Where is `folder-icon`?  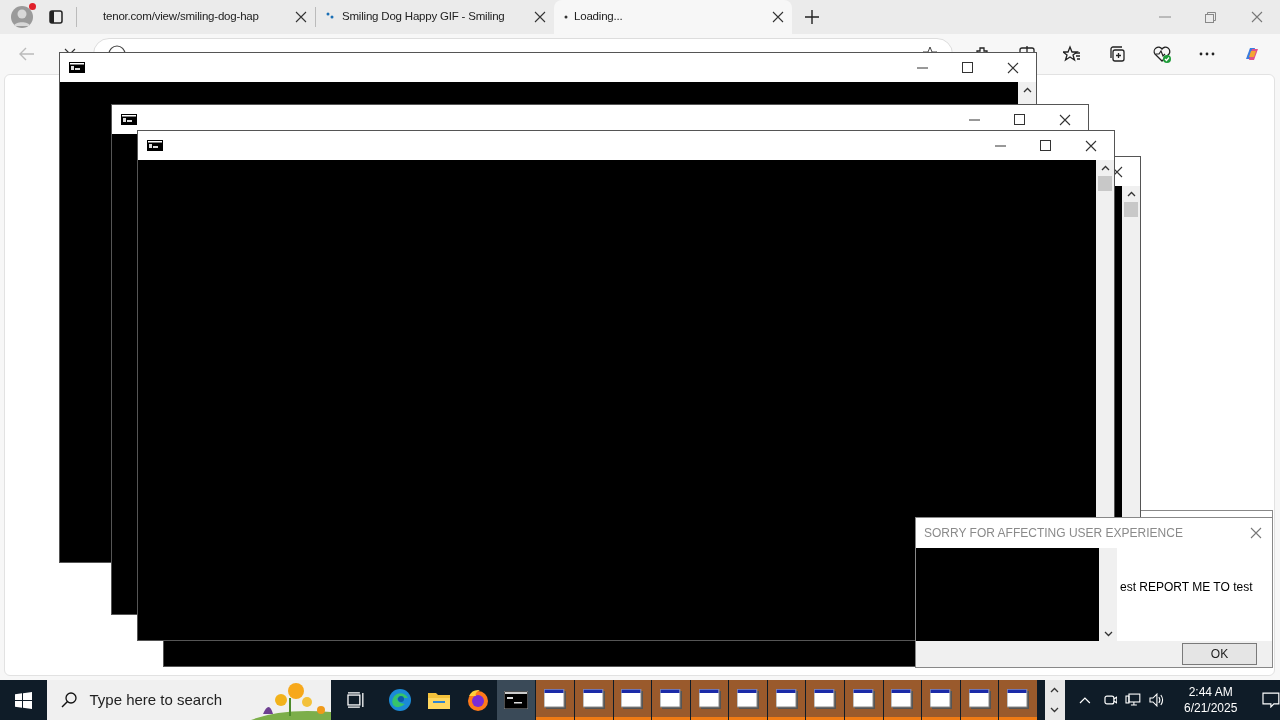
folder-icon is located at coordinates (439, 700).